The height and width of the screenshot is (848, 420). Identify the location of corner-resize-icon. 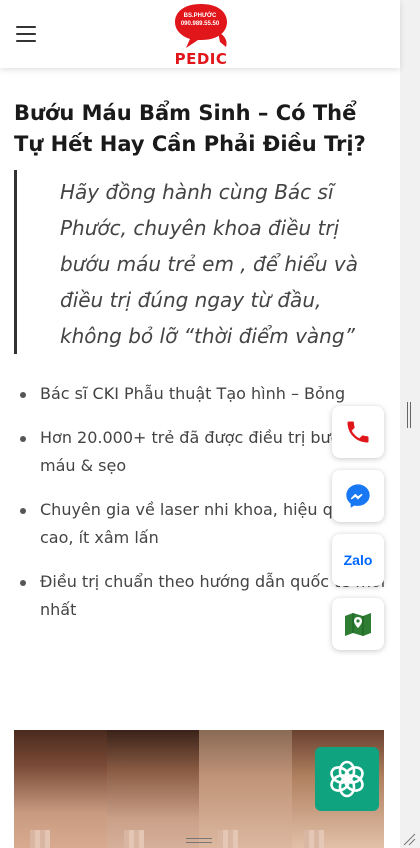
(409, 839).